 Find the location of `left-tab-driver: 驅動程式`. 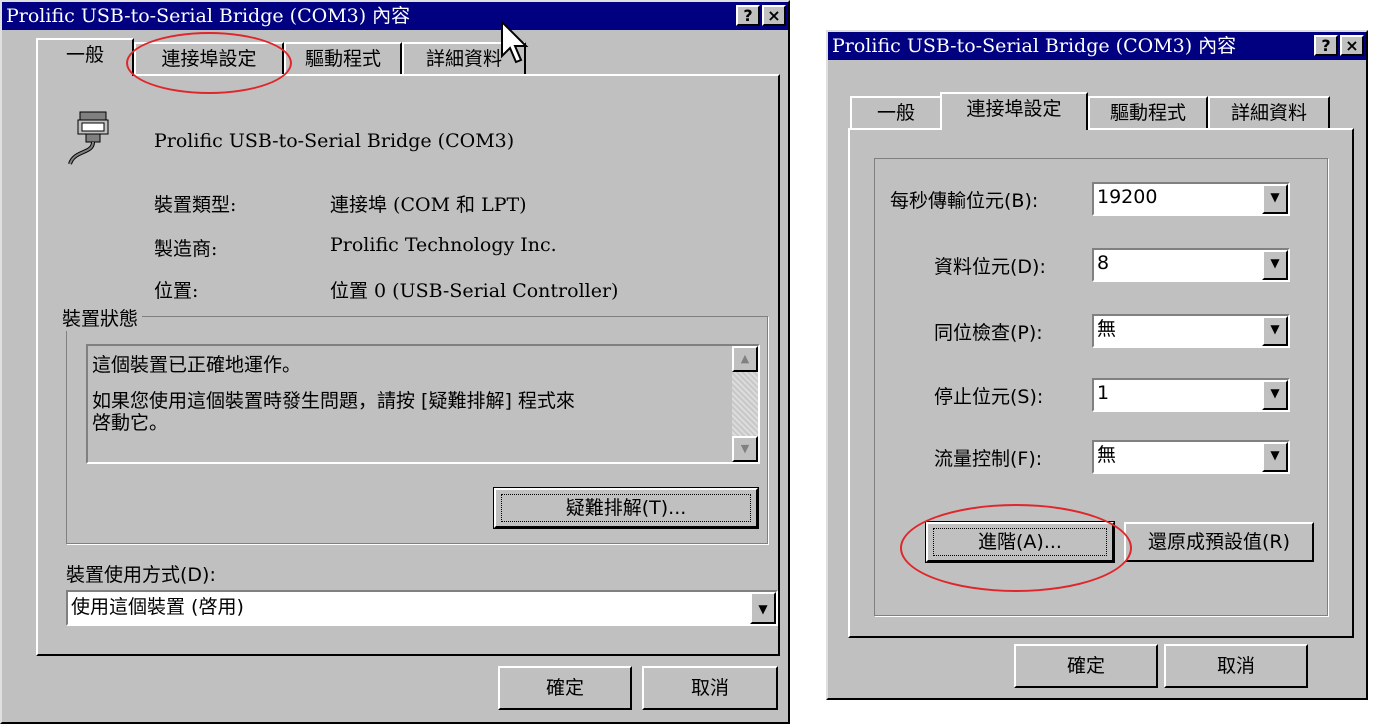

left-tab-driver: 驅動程式 is located at coordinates (343, 59).